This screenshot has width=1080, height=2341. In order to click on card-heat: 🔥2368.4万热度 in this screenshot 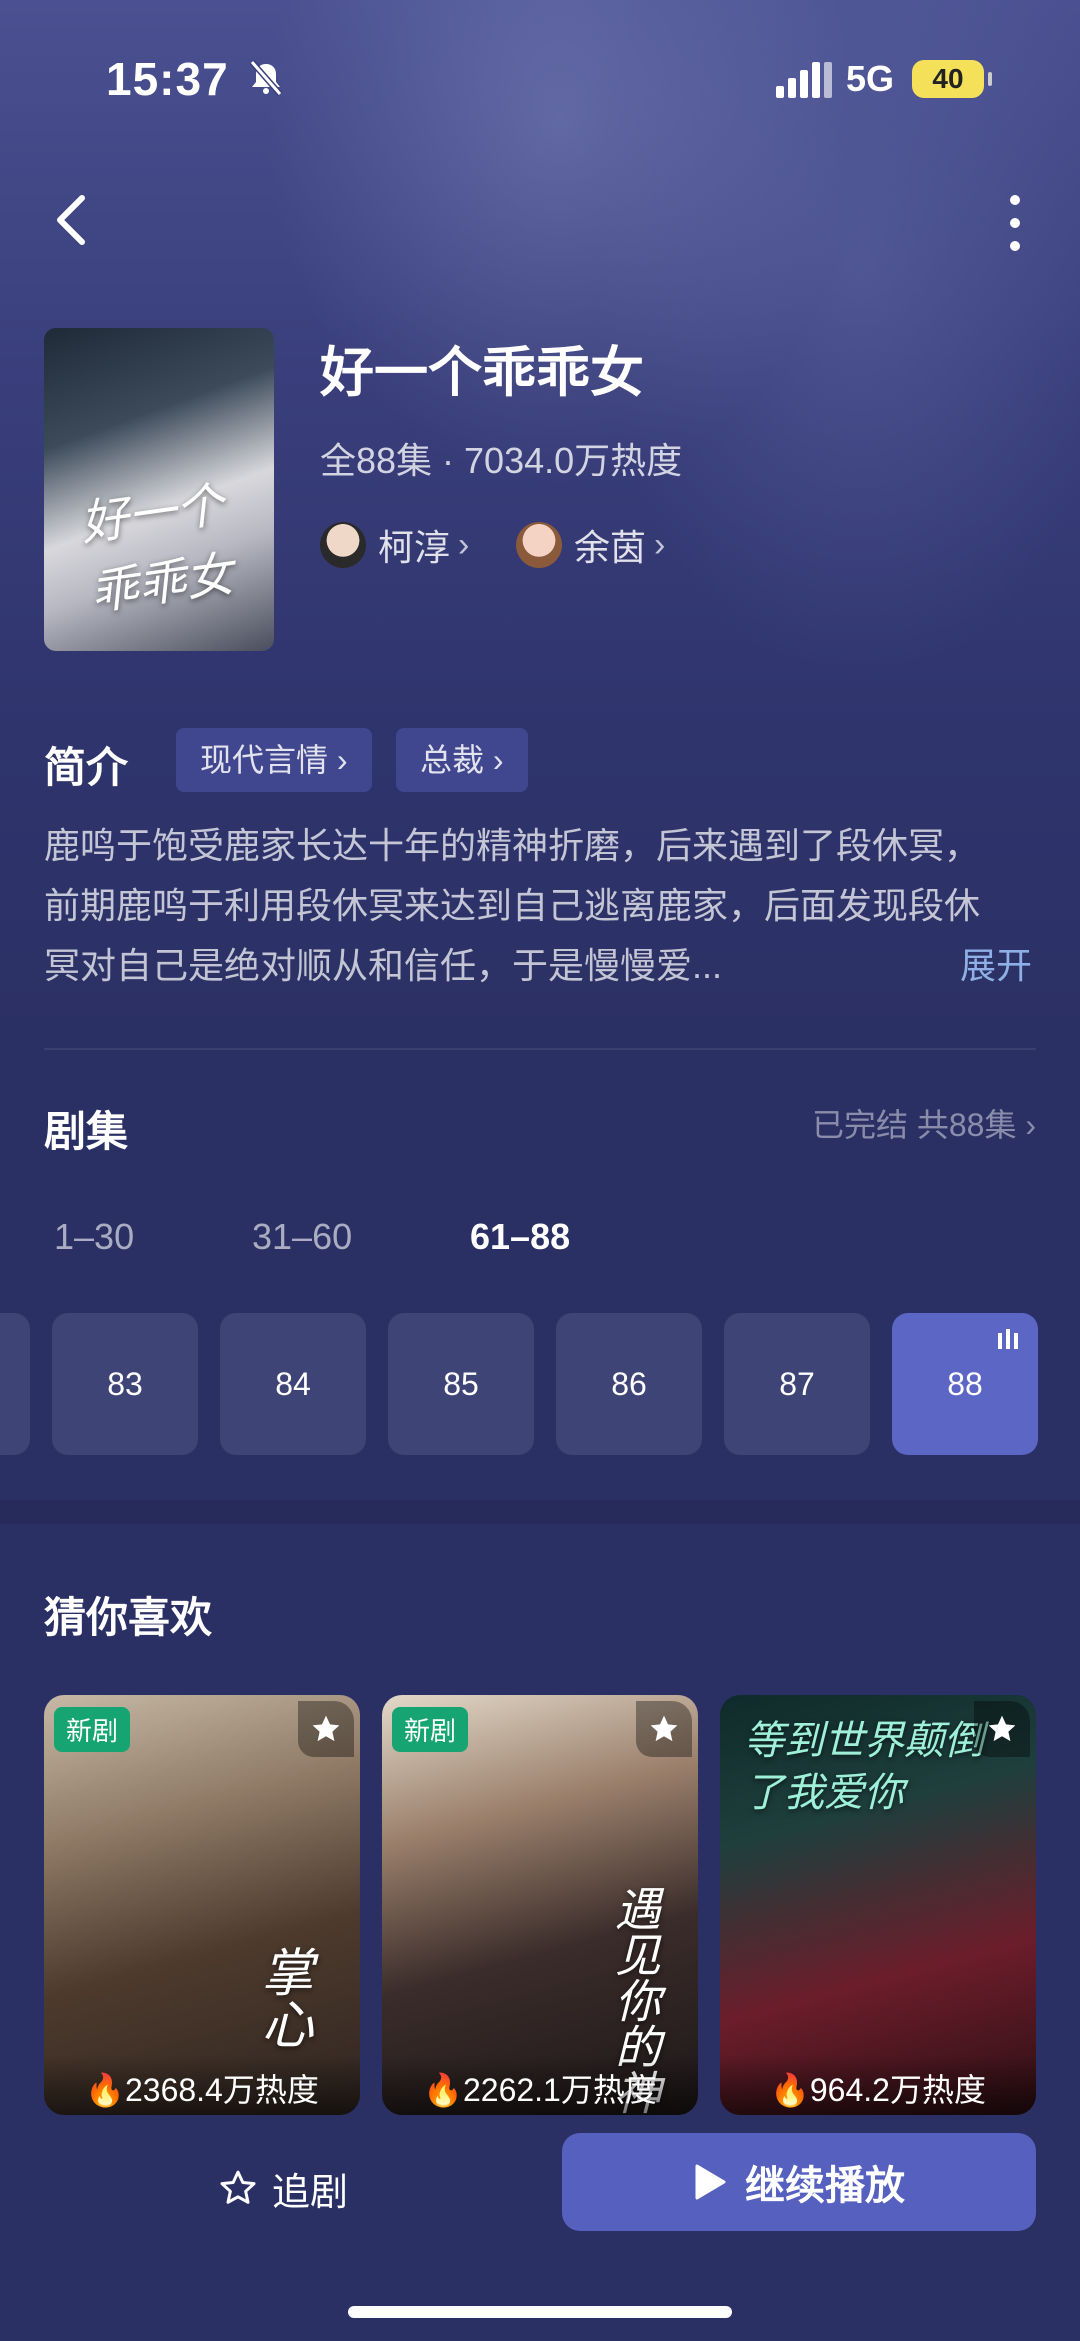, I will do `click(202, 2085)`.